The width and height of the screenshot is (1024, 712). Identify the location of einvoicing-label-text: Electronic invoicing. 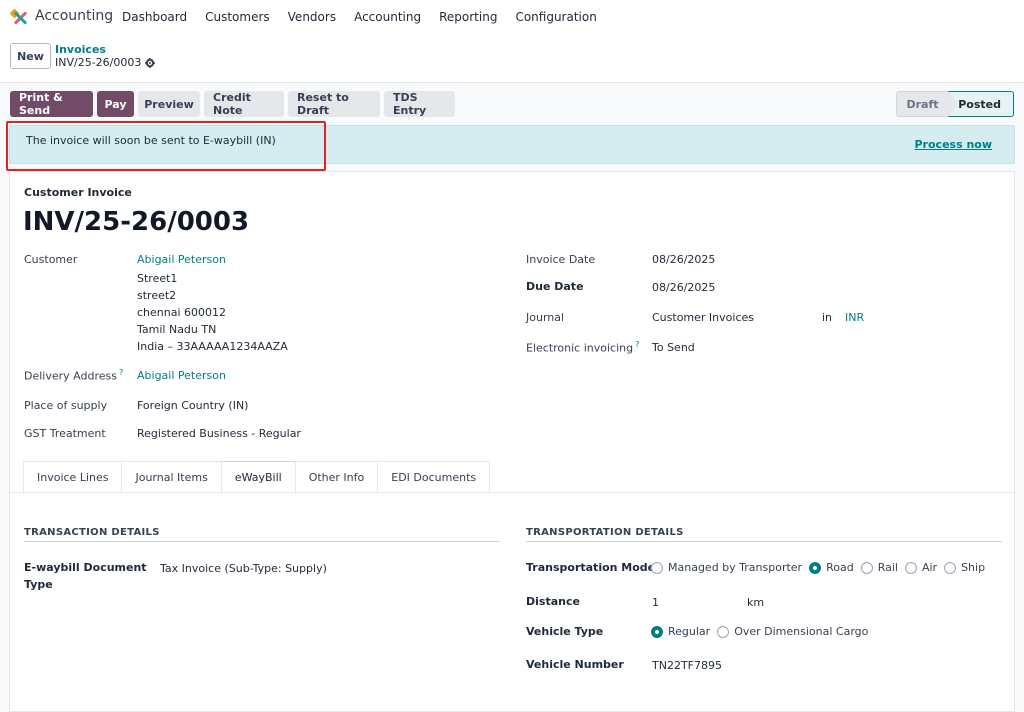
(580, 348).